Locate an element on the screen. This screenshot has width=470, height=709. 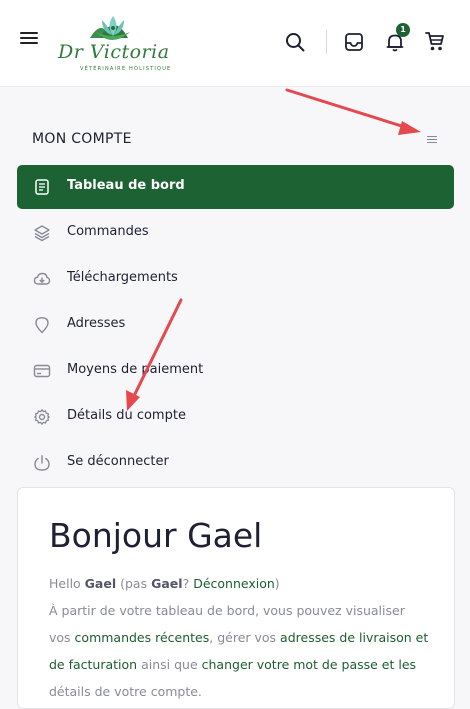
account-menu-toggle-icon is located at coordinates (432, 139).